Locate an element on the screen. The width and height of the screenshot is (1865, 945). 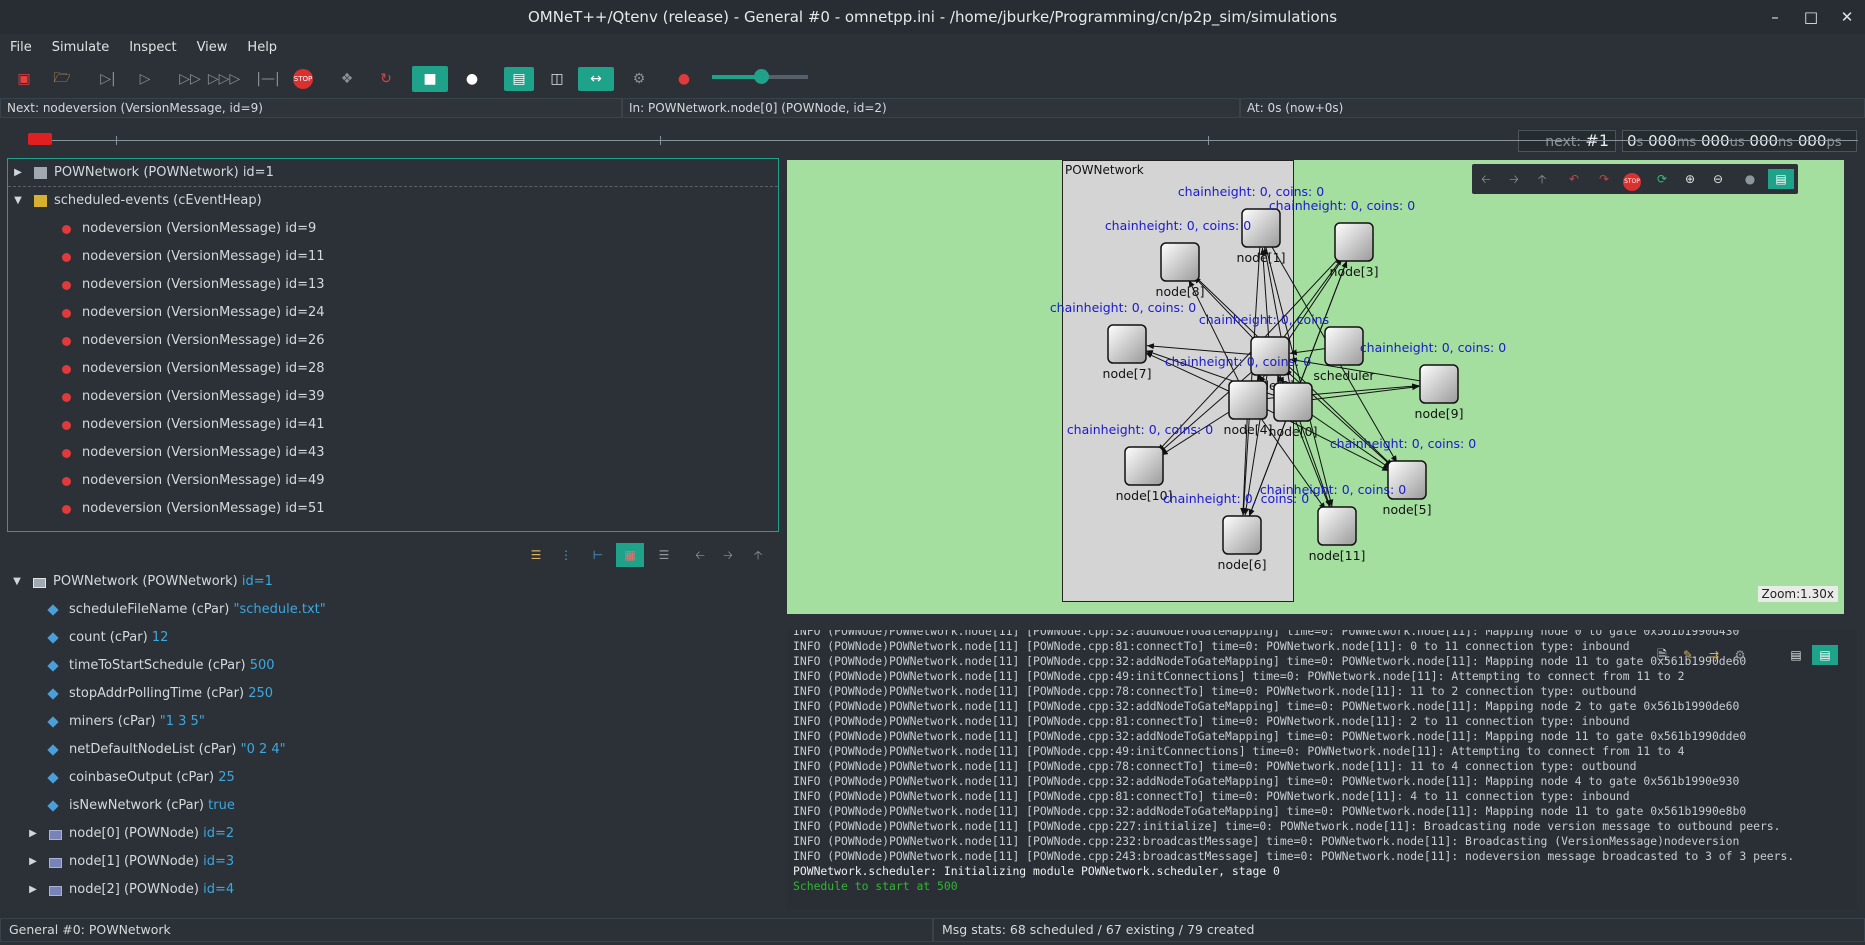
network-node: node[6] chainheight: 0, coins: 0 is located at coordinates (1236, 531).